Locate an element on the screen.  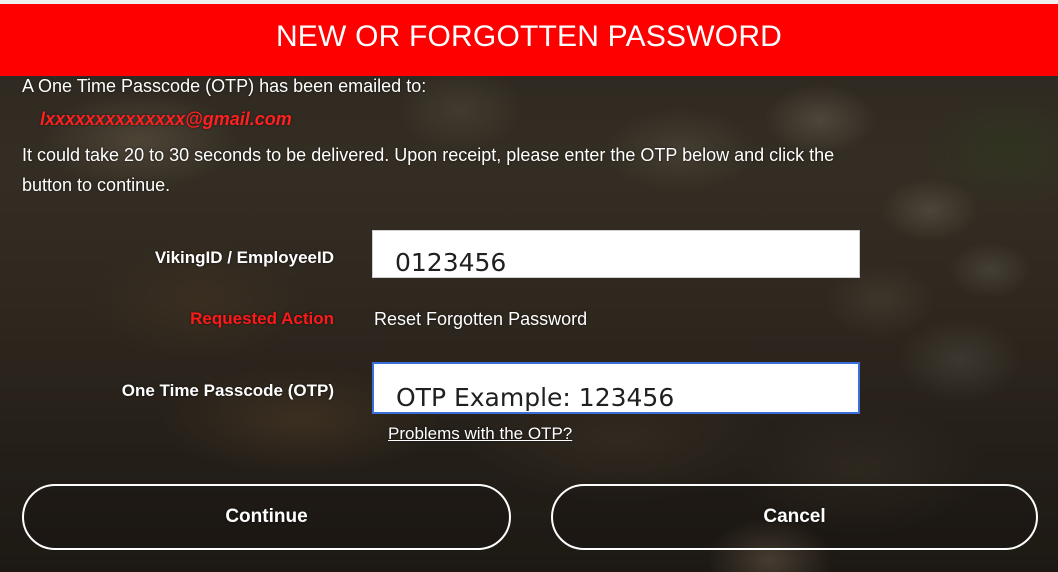
top-border is located at coordinates (529, 2).